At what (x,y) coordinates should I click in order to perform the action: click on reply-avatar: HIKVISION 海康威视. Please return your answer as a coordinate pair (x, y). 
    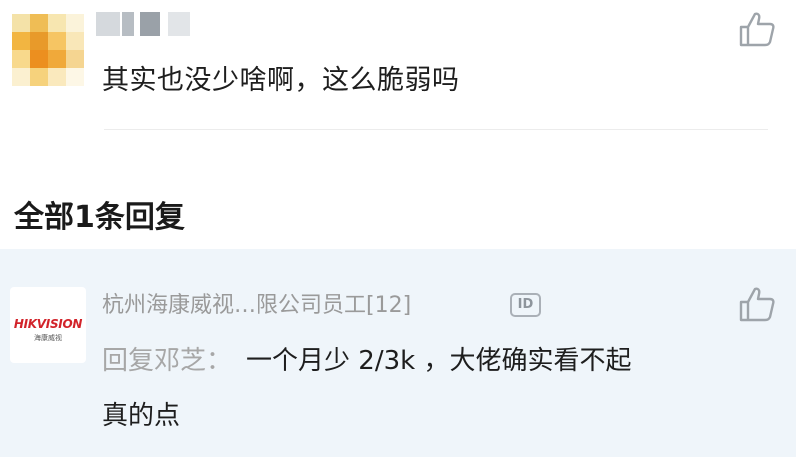
    Looking at the image, I should click on (48, 325).